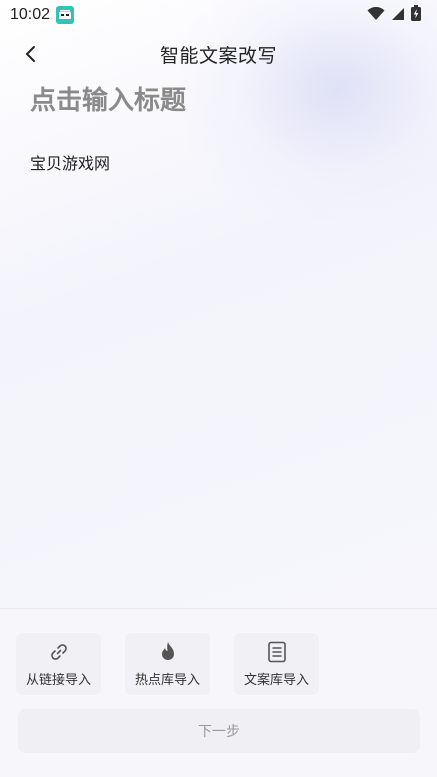 This screenshot has height=777, width=437. I want to click on import-from-hotspot-button: 热点库导入, so click(168, 664).